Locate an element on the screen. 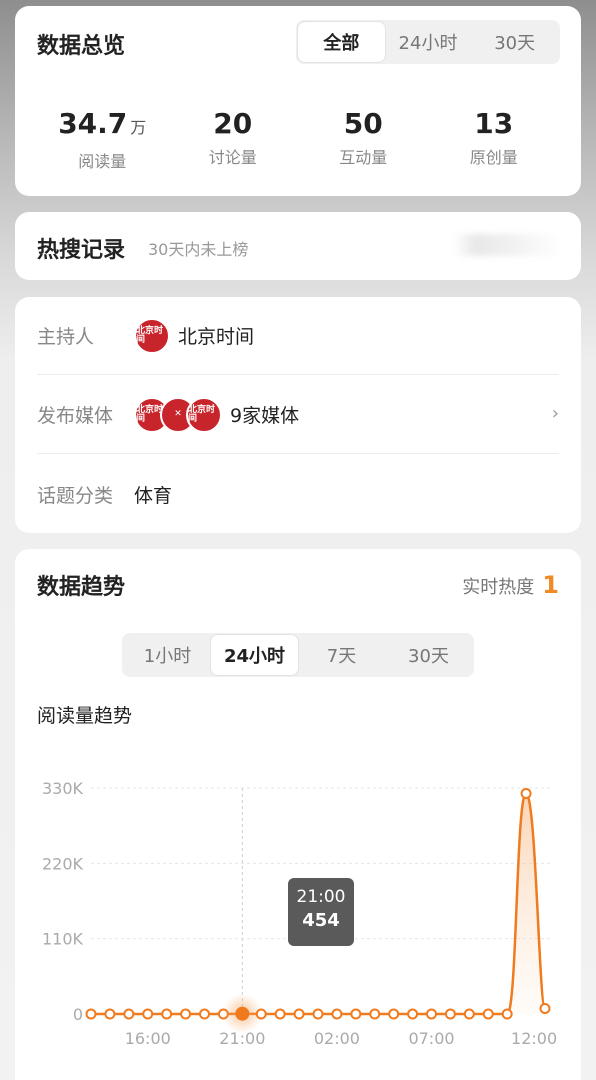 The image size is (596, 1080). media-row: 发布媒体 北京时间 ✕ 北京时间 9家媒体 › is located at coordinates (298, 415).